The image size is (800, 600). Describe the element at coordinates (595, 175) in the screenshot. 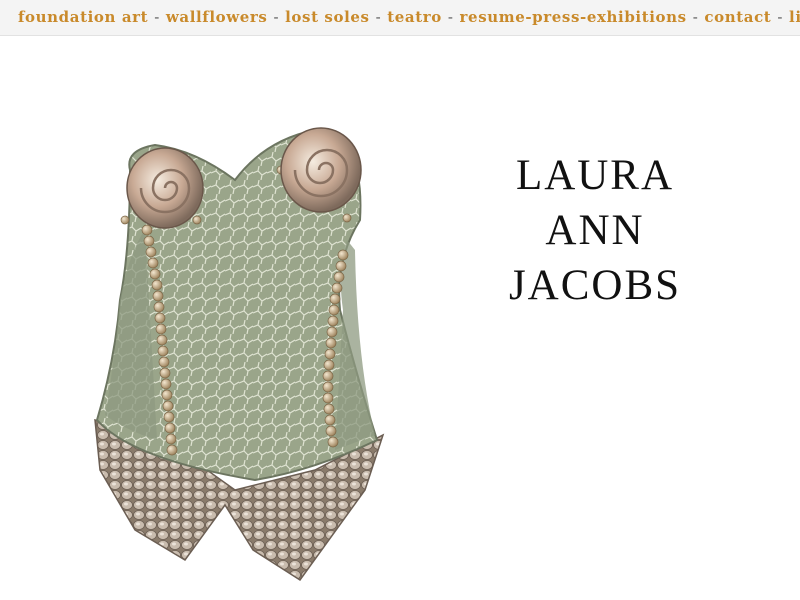

I see `title-line-first-name: LAURA` at that location.